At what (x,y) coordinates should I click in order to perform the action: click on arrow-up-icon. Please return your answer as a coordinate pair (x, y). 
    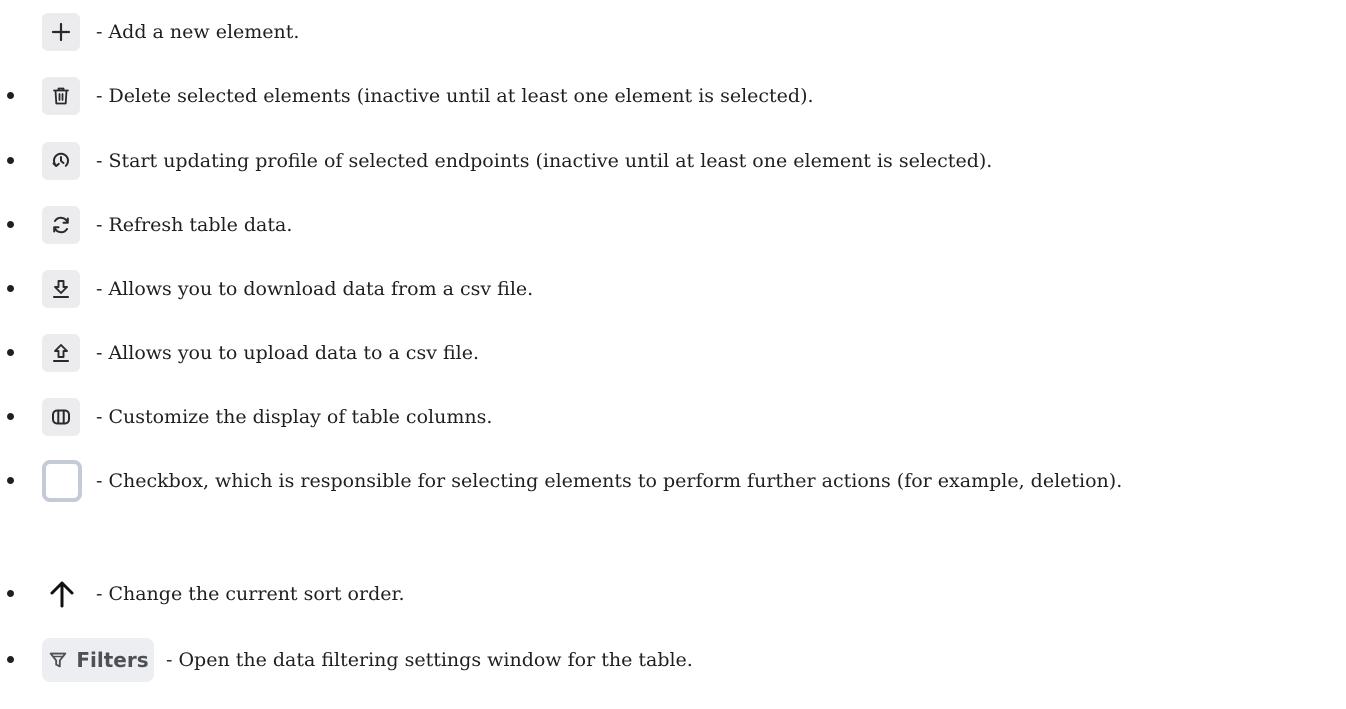
    Looking at the image, I should click on (62, 594).